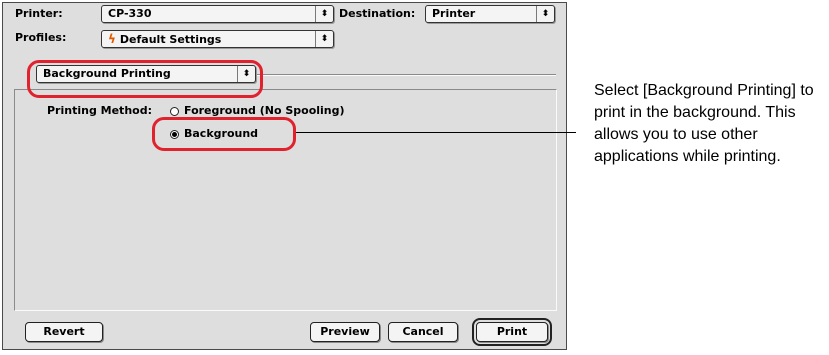 The height and width of the screenshot is (355, 829). What do you see at coordinates (264, 110) in the screenshot?
I see `foreground-radio-label: Foreground (No Spooling)` at bounding box center [264, 110].